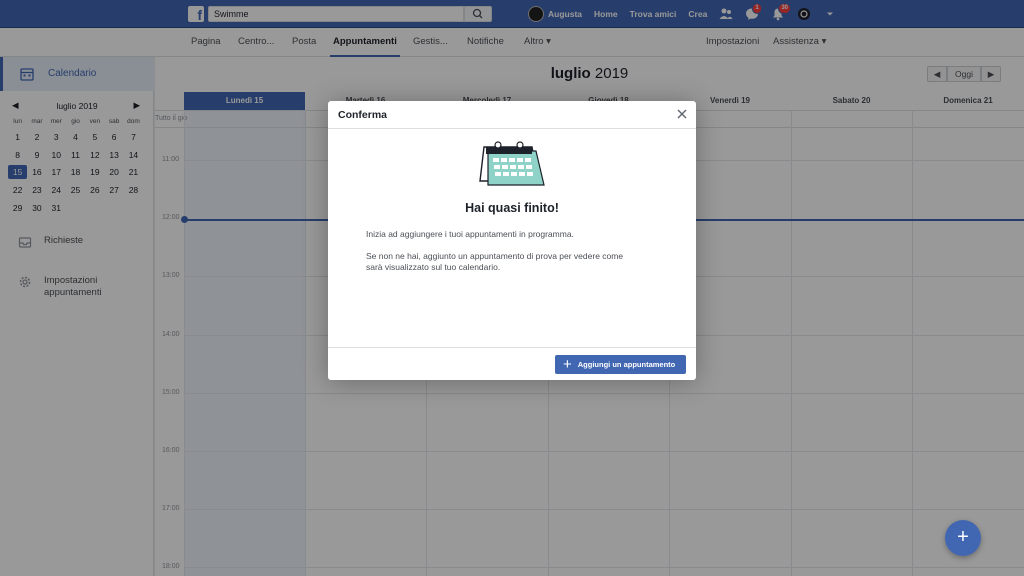 The image size is (1024, 576). I want to click on close-icon, so click(682, 114).